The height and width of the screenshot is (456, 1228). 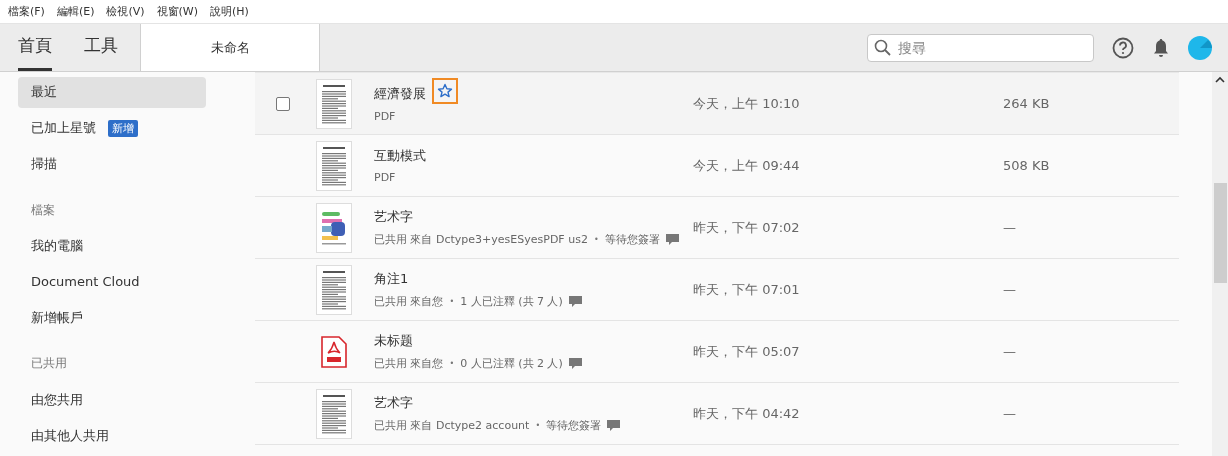 I want to click on modified-time: 昨天，下午 05:07, so click(x=747, y=351).